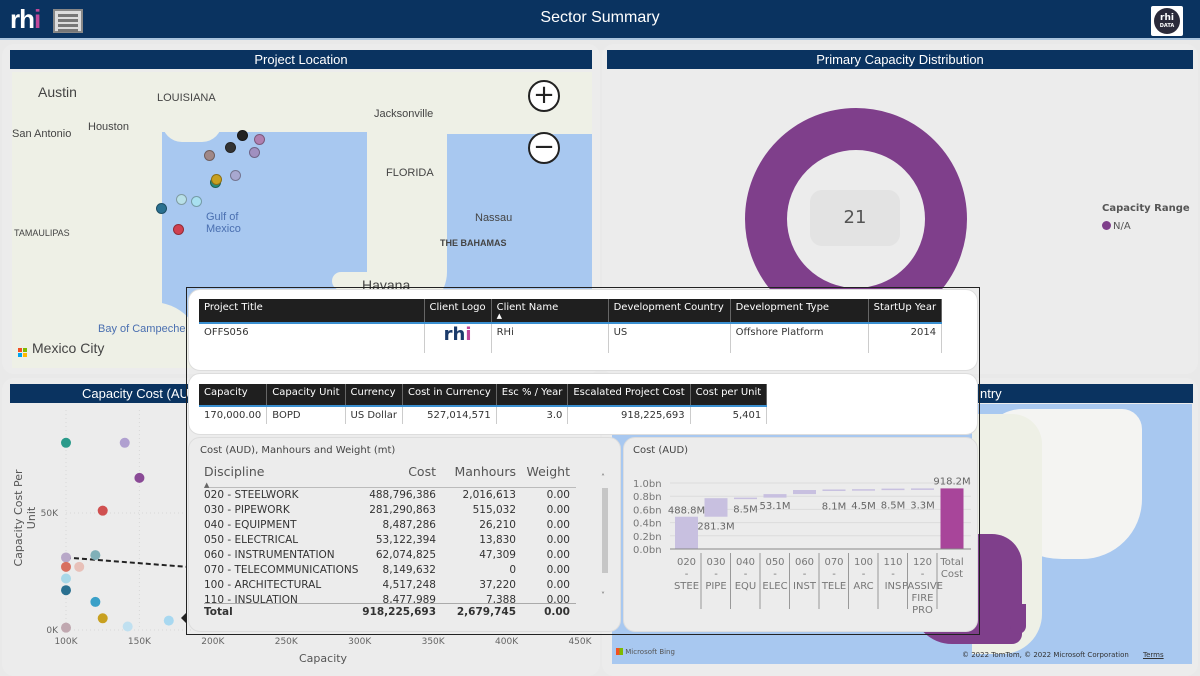 This screenshot has width=1200, height=676. What do you see at coordinates (390, 540) in the screenshot?
I see `table-row: 050 - ELECTRICAL 53,122,394 13,830 0.00` at bounding box center [390, 540].